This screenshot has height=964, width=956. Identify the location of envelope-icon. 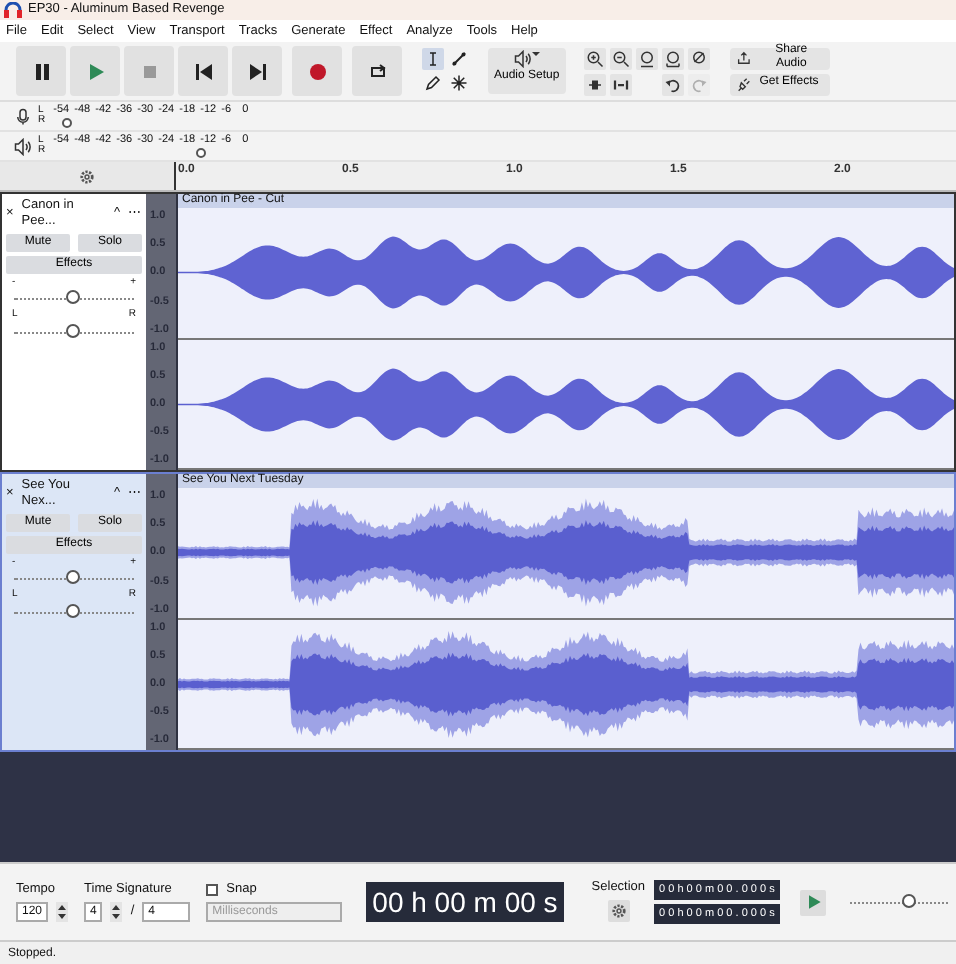
(459, 59).